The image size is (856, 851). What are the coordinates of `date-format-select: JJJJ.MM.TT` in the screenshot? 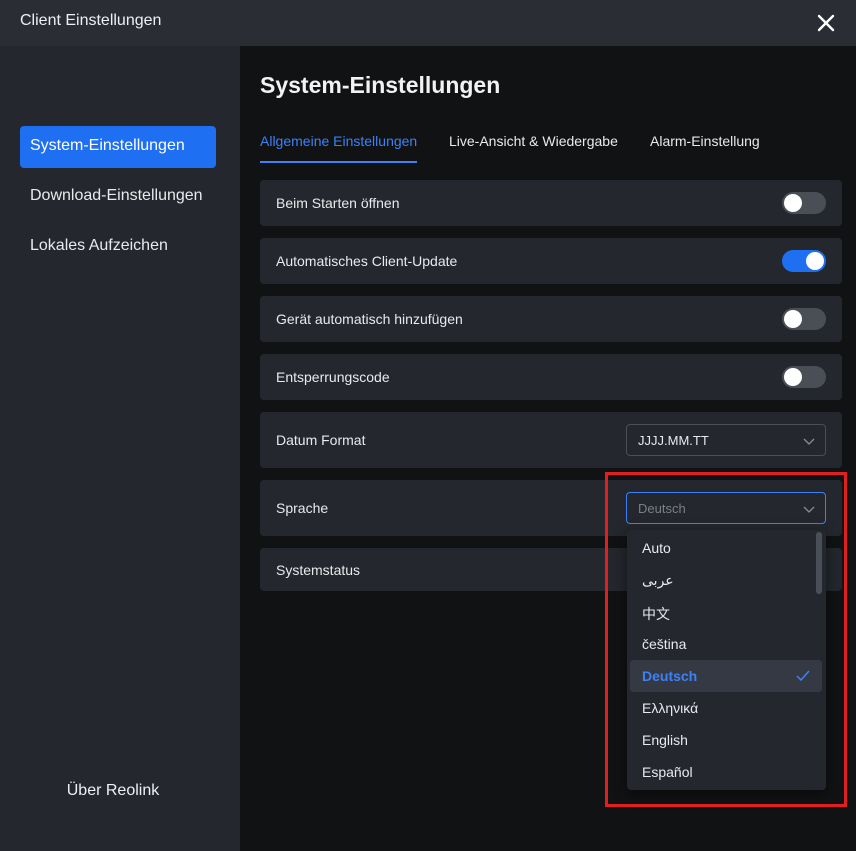 It's located at (726, 440).